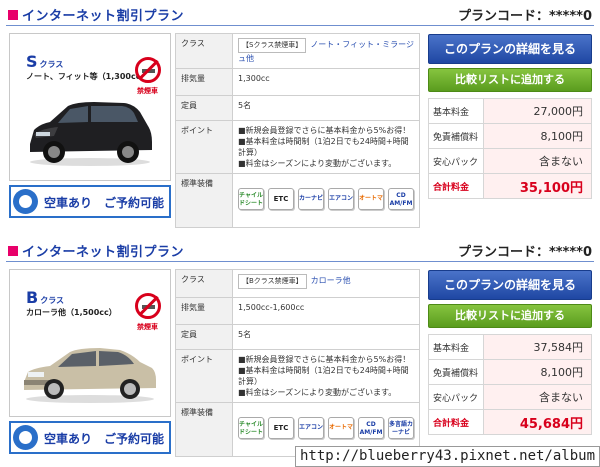 The width and height of the screenshot is (600, 467). Describe the element at coordinates (71, 312) in the screenshot. I see `class-subtitle: カローラ他（1,500cc）` at that location.